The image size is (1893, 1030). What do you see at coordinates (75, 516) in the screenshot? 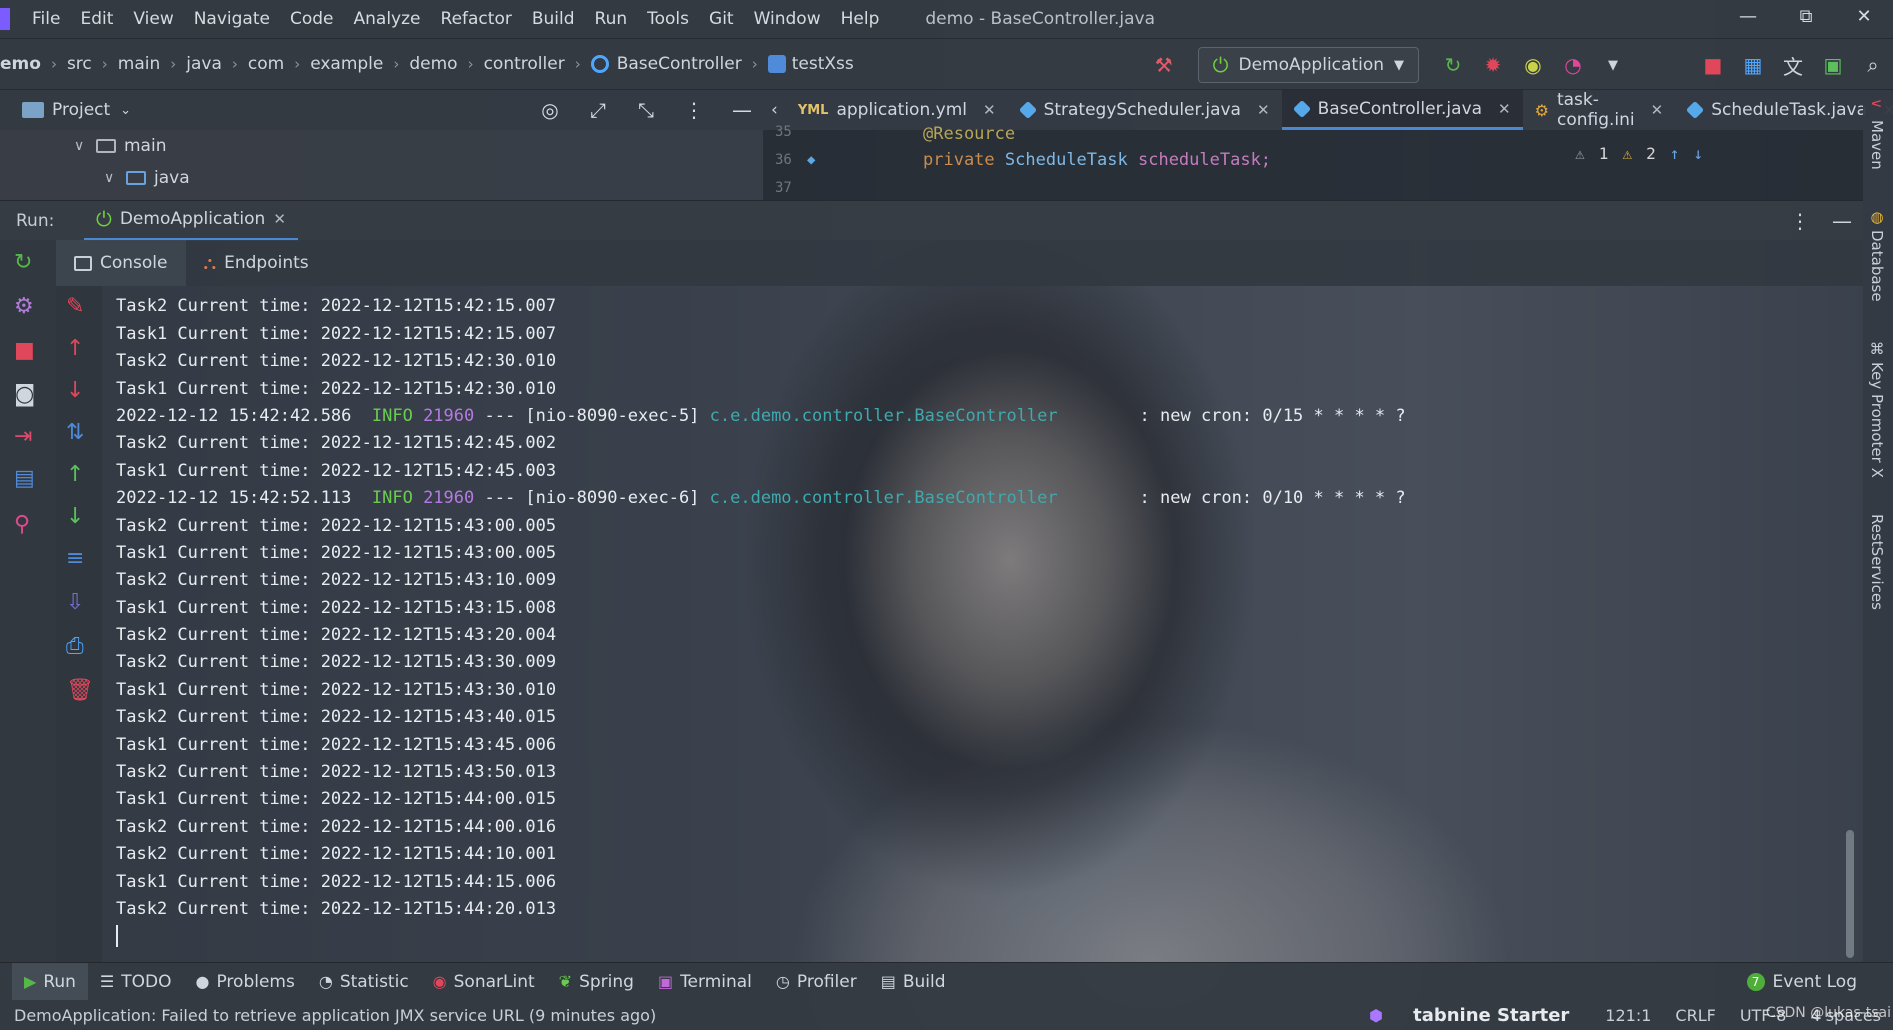
I see `next-occurrence-icon: ↓` at bounding box center [75, 516].